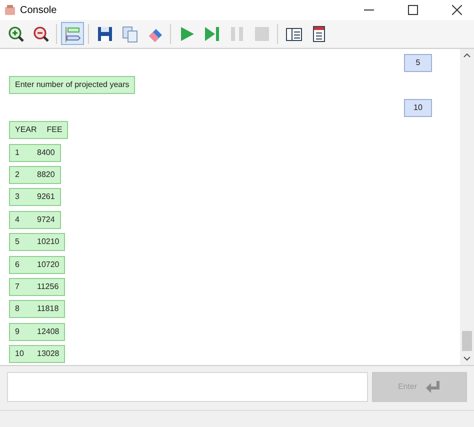 The height and width of the screenshot is (427, 474). I want to click on app-icon, so click(10, 10).